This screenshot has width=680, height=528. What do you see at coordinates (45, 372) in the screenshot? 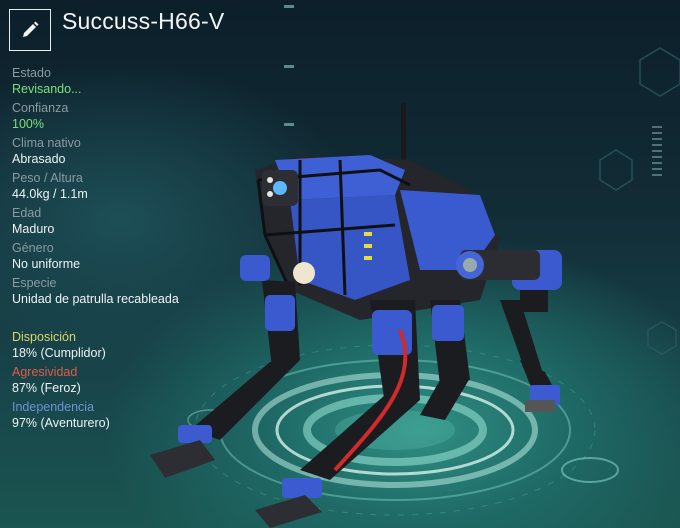
I see `trait-label: Agresividad` at bounding box center [45, 372].